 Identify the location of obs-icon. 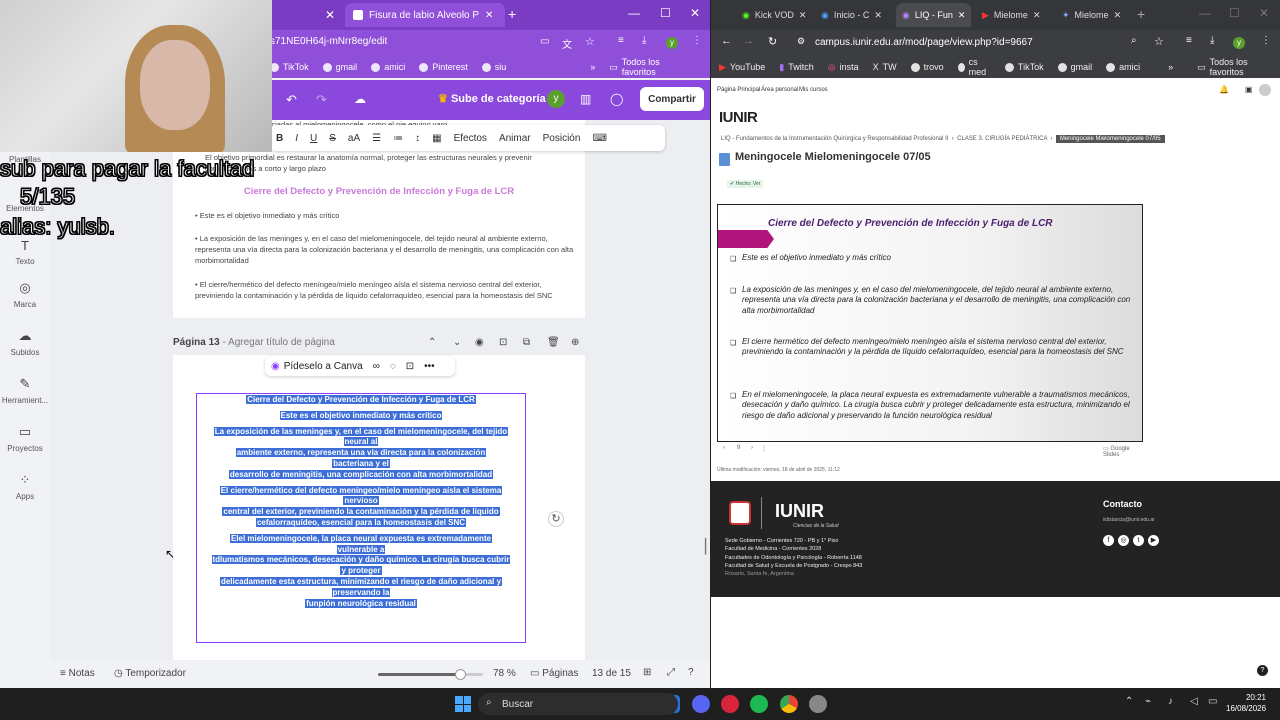
(818, 704).